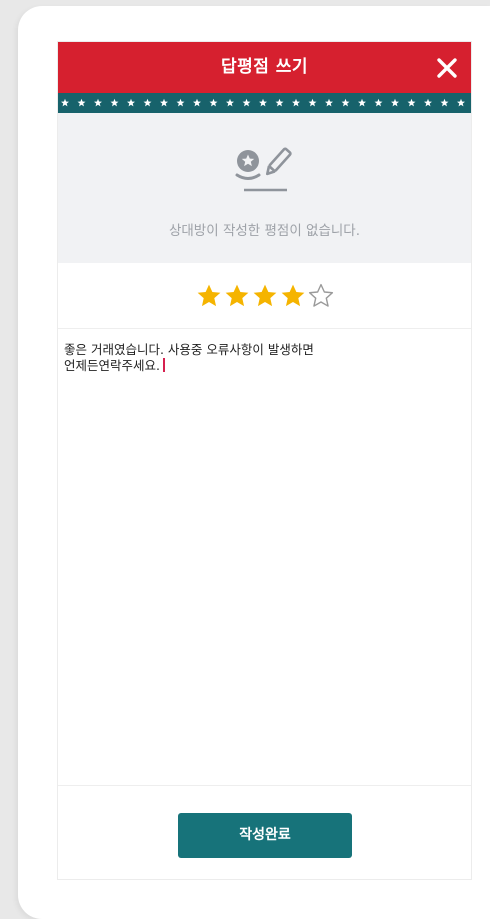 The width and height of the screenshot is (490, 919). I want to click on star-empty-icon, so click(321, 296).